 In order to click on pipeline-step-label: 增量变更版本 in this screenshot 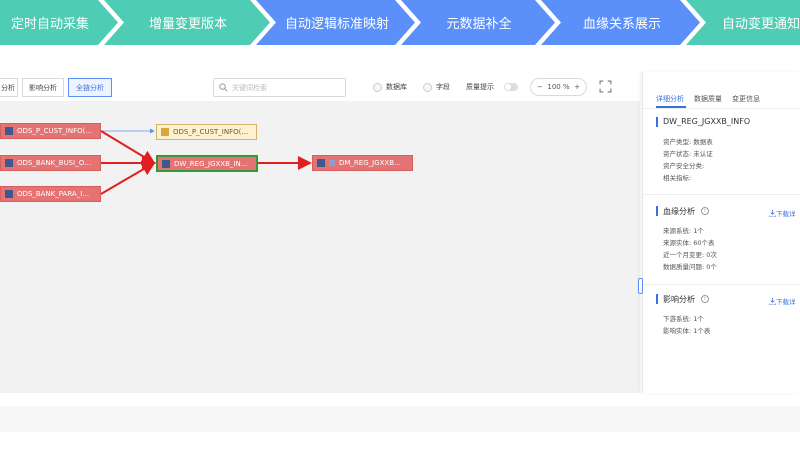, I will do `click(187, 24)`.